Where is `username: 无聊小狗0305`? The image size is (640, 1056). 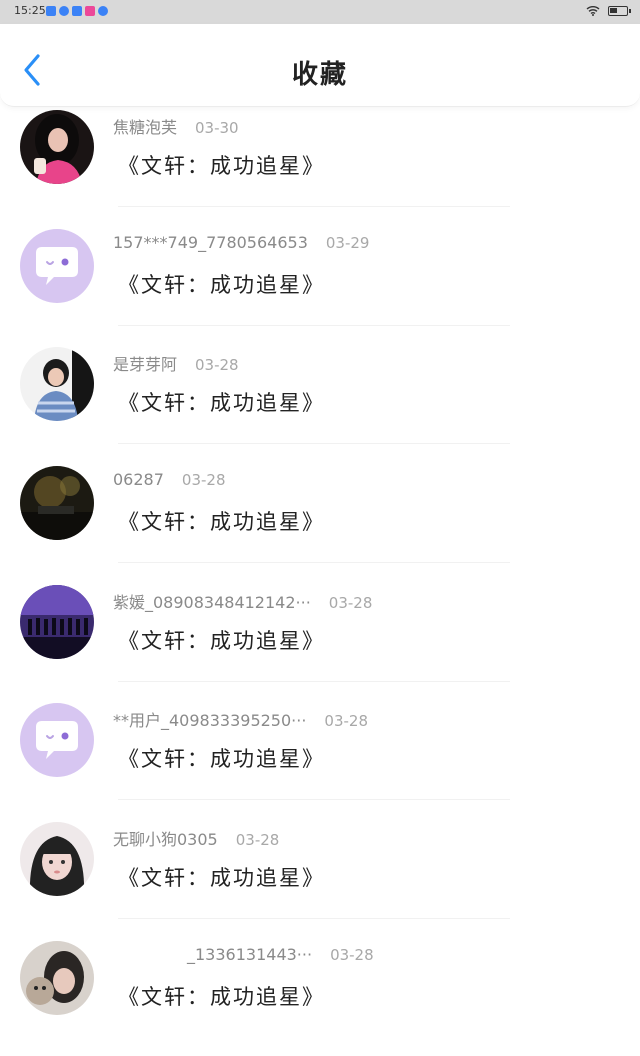
username: 无聊小狗0305 is located at coordinates (165, 840).